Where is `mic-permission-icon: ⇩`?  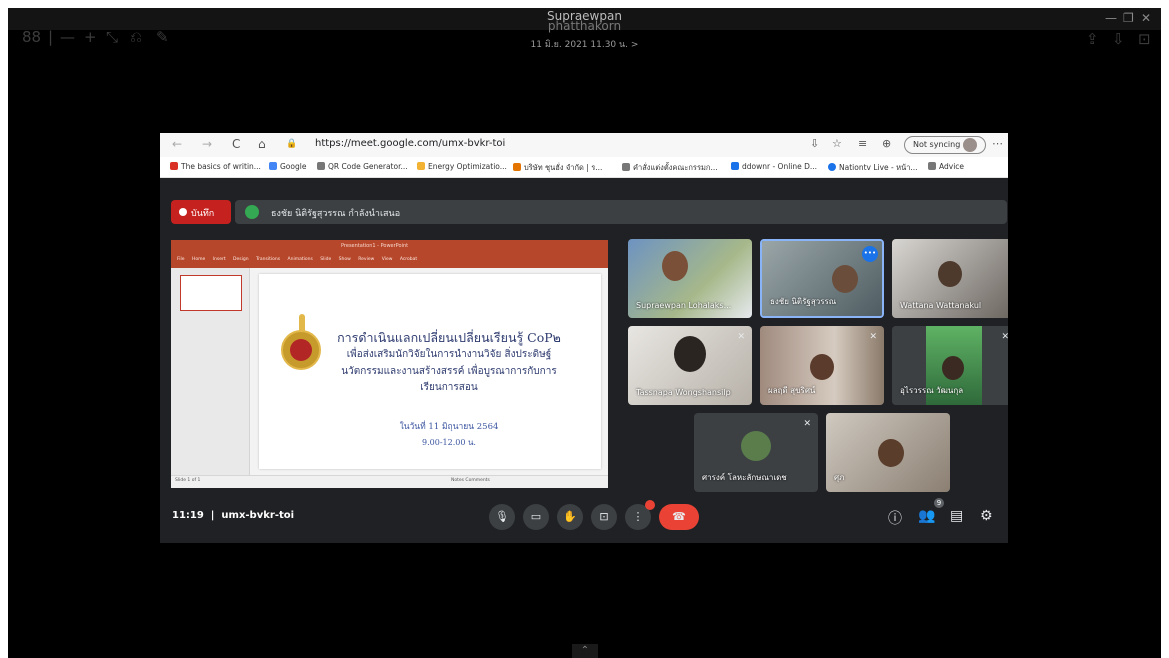 mic-permission-icon: ⇩ is located at coordinates (814, 143).